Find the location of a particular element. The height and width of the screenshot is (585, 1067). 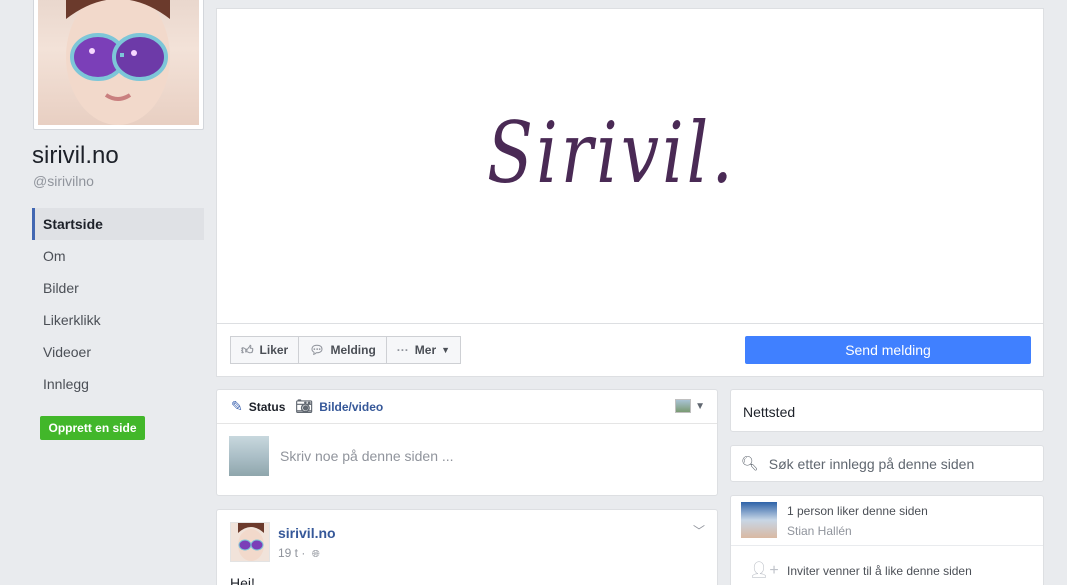

page-title: sirivil.no is located at coordinates (75, 156).